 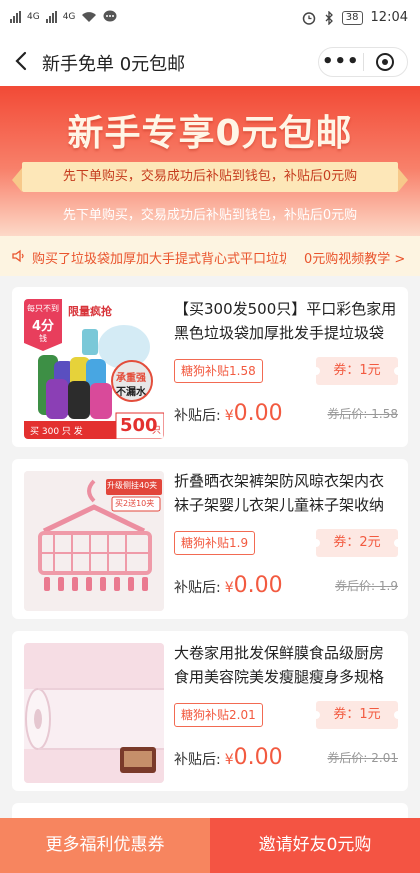 I want to click on signal-icon, so click(x=15, y=16).